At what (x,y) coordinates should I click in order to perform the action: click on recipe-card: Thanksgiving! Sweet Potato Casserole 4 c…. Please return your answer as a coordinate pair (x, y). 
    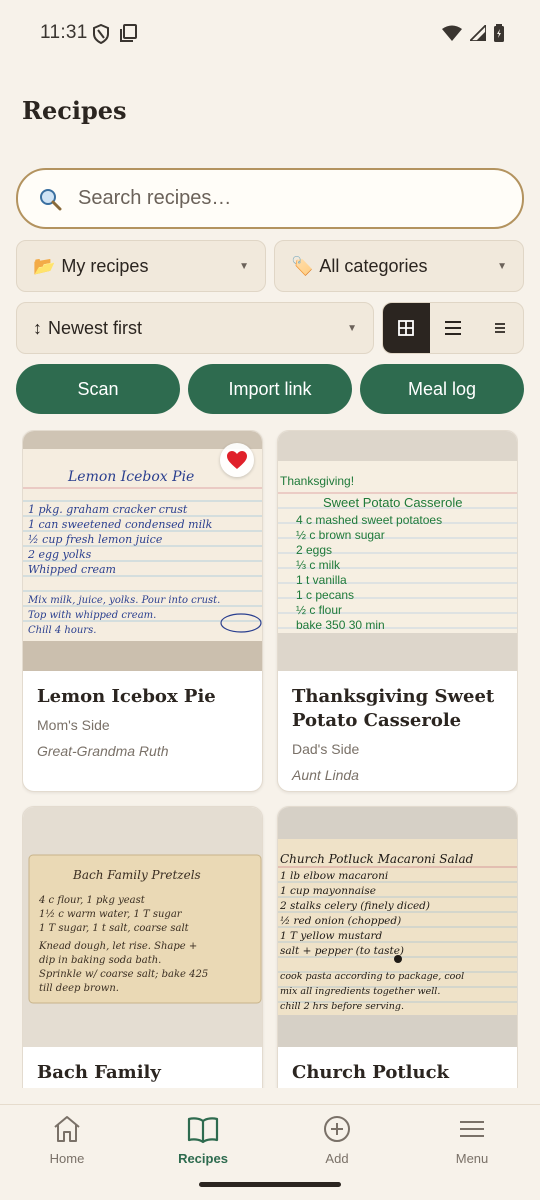
    Looking at the image, I should click on (397, 611).